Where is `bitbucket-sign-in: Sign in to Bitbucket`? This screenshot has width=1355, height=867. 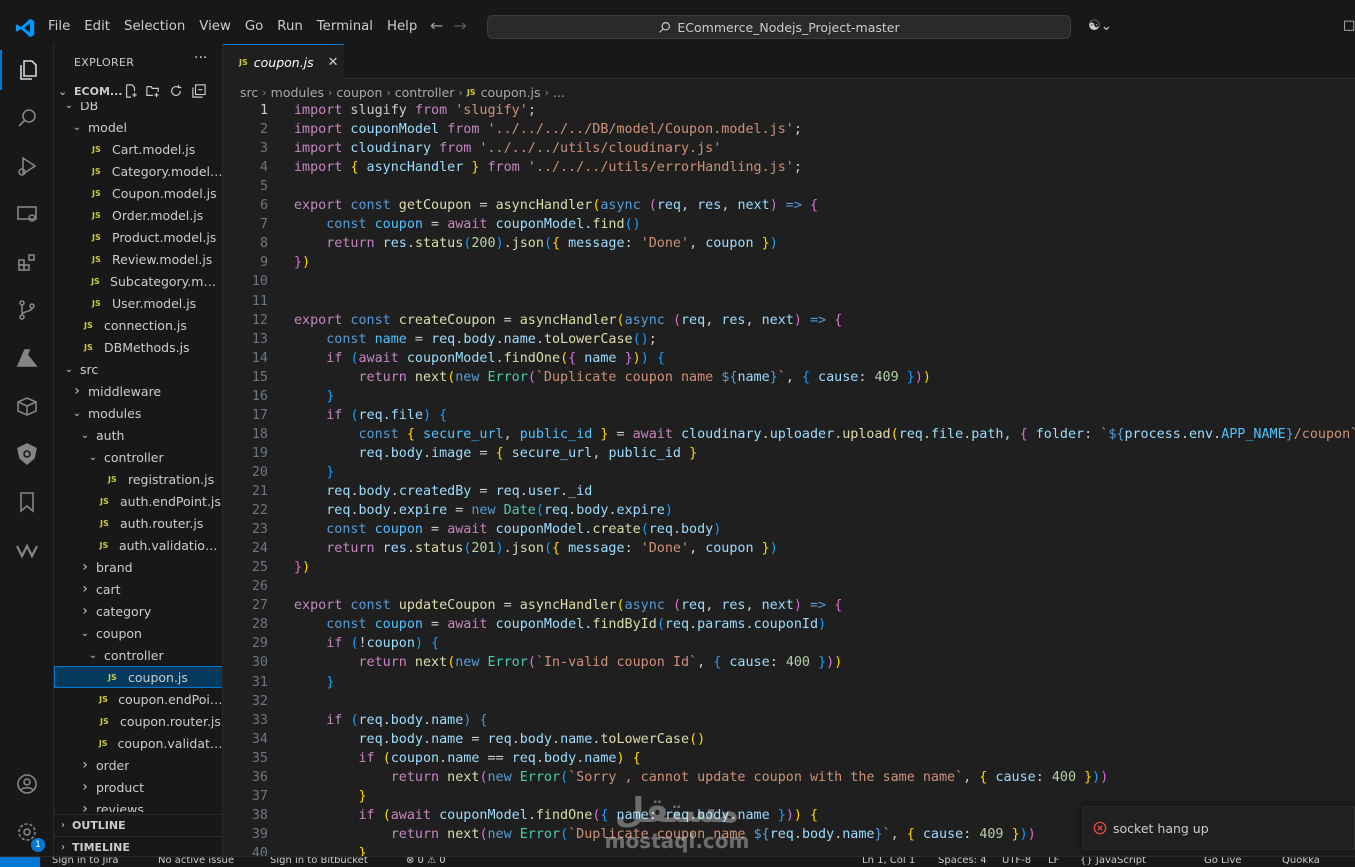 bitbucket-sign-in: Sign in to Bitbucket is located at coordinates (319, 861).